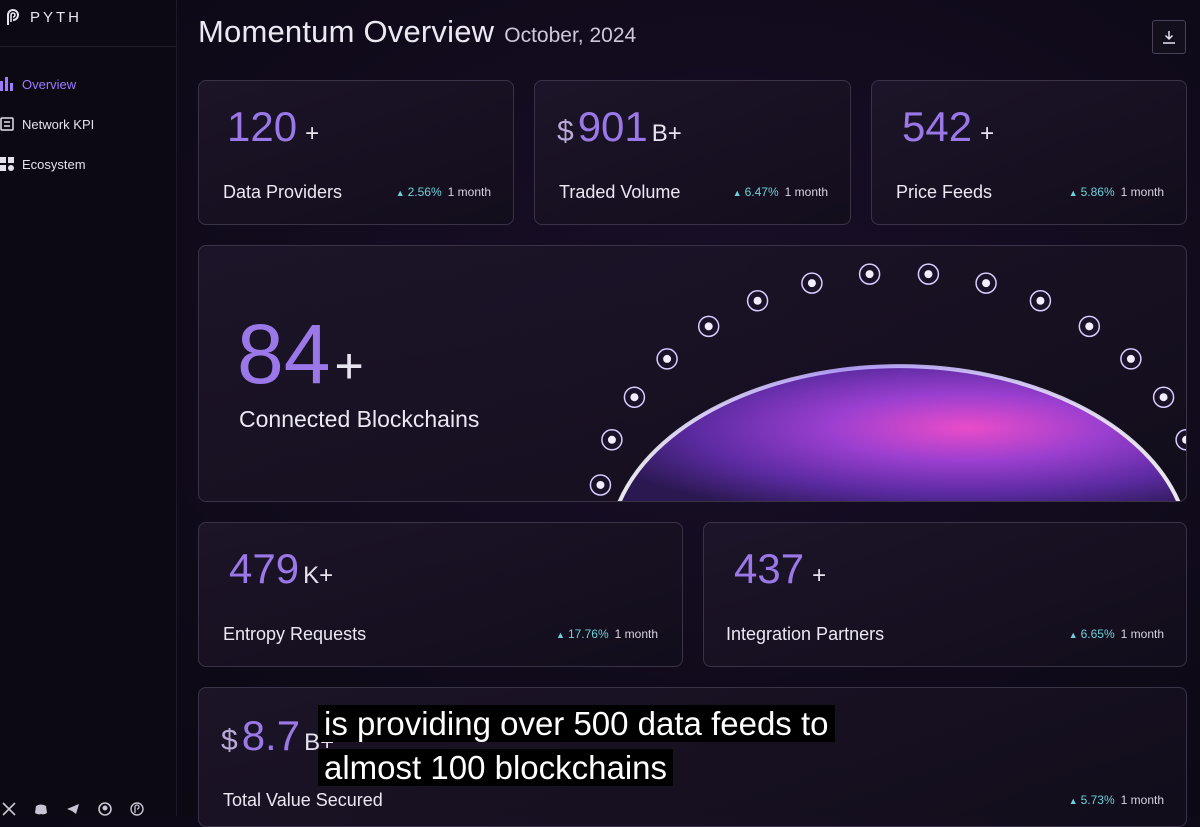 The height and width of the screenshot is (827, 1200). What do you see at coordinates (1092, 634) in the screenshot?
I see `change-percent: 6.65%` at bounding box center [1092, 634].